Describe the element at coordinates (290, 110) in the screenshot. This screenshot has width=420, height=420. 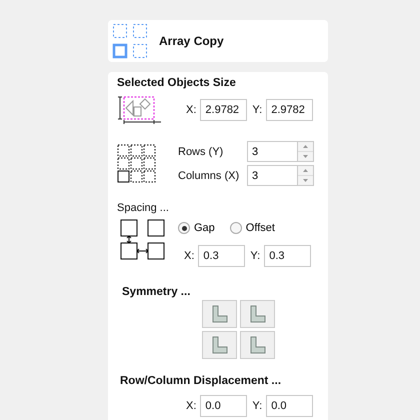
I see `height-field: 2.9782` at that location.